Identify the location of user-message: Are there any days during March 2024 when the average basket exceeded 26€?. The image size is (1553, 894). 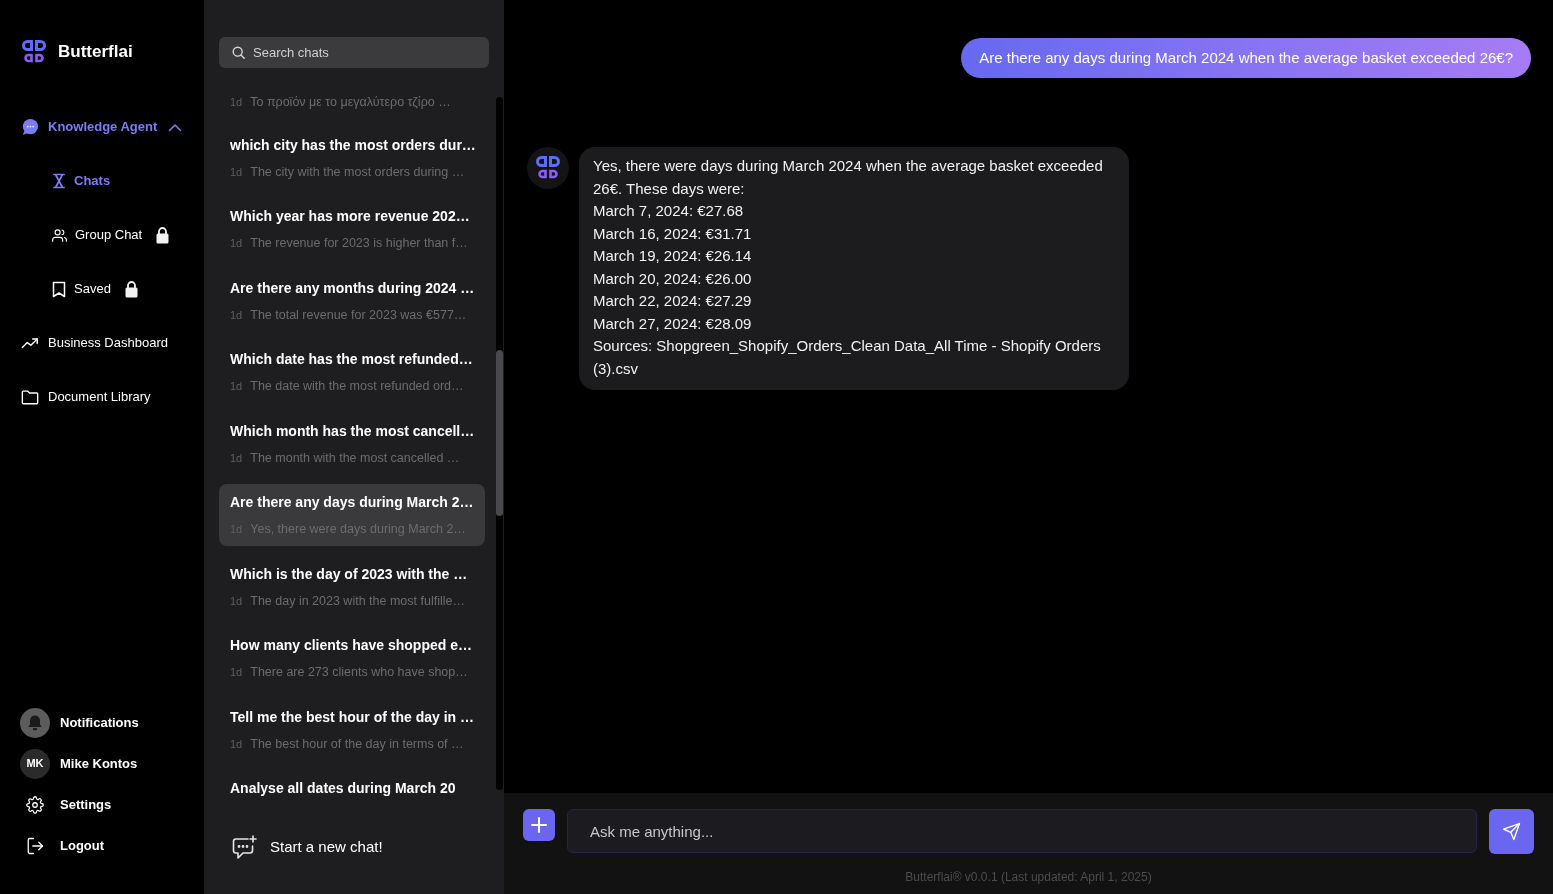
(1246, 58).